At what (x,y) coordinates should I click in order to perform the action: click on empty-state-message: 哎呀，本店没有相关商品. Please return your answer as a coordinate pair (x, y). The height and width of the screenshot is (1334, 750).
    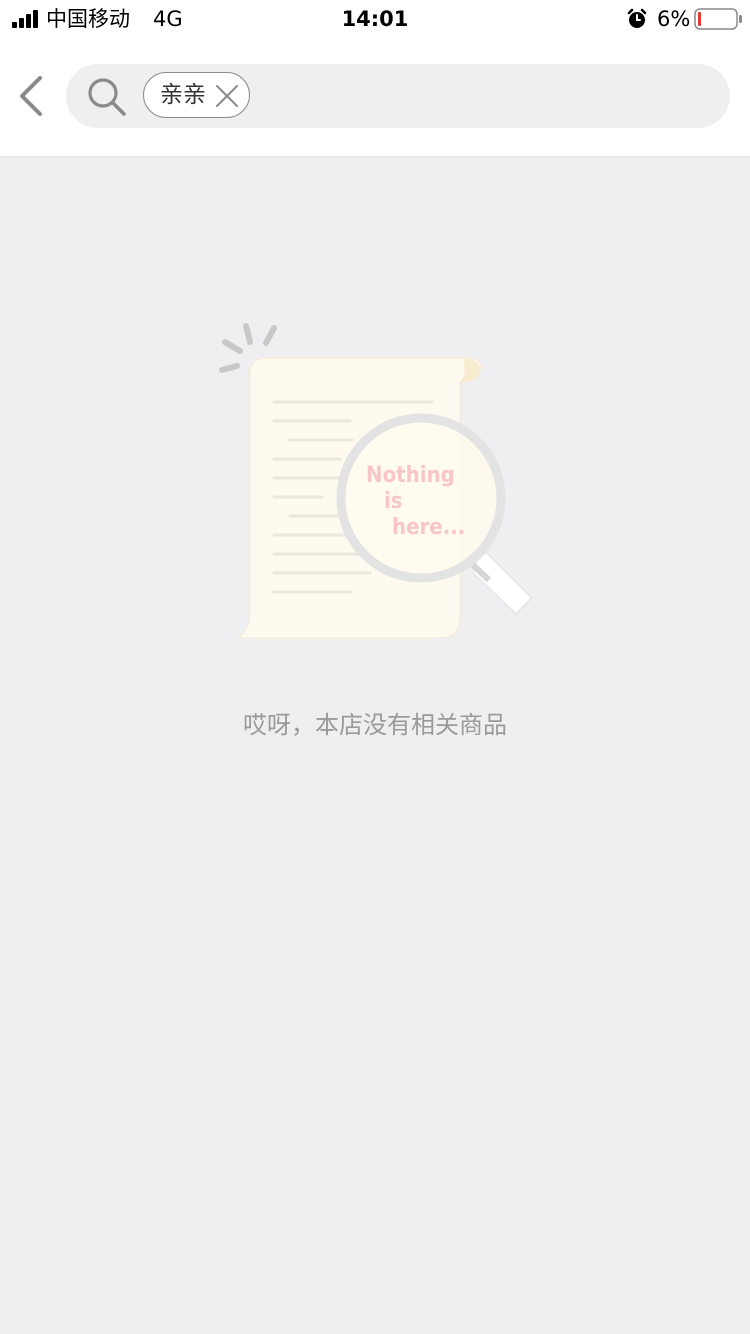
    Looking at the image, I should click on (375, 725).